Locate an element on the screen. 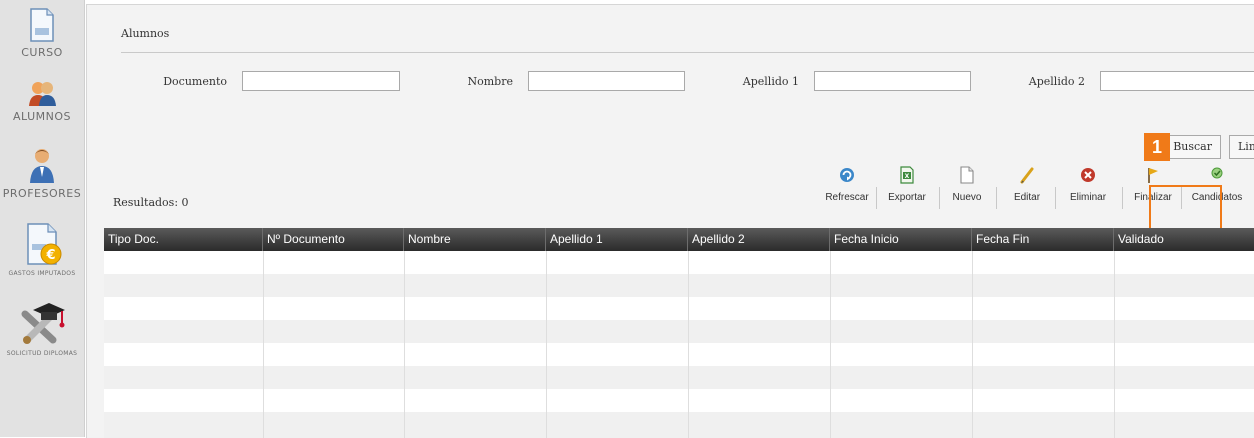 The image size is (1254, 438). apellido2-input is located at coordinates (1177, 81).